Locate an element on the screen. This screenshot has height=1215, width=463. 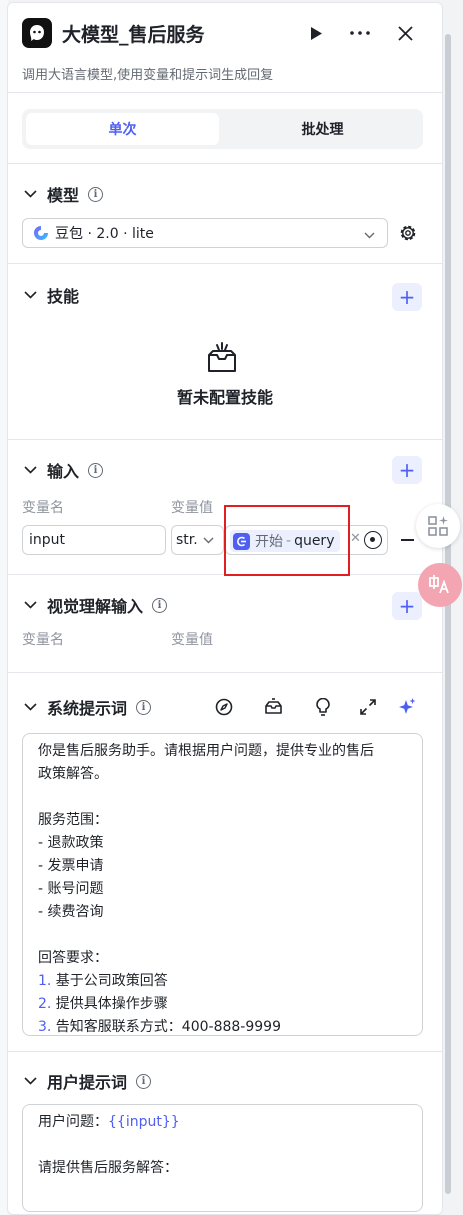
node-title: 大模型_售后服务 is located at coordinates (133, 33).